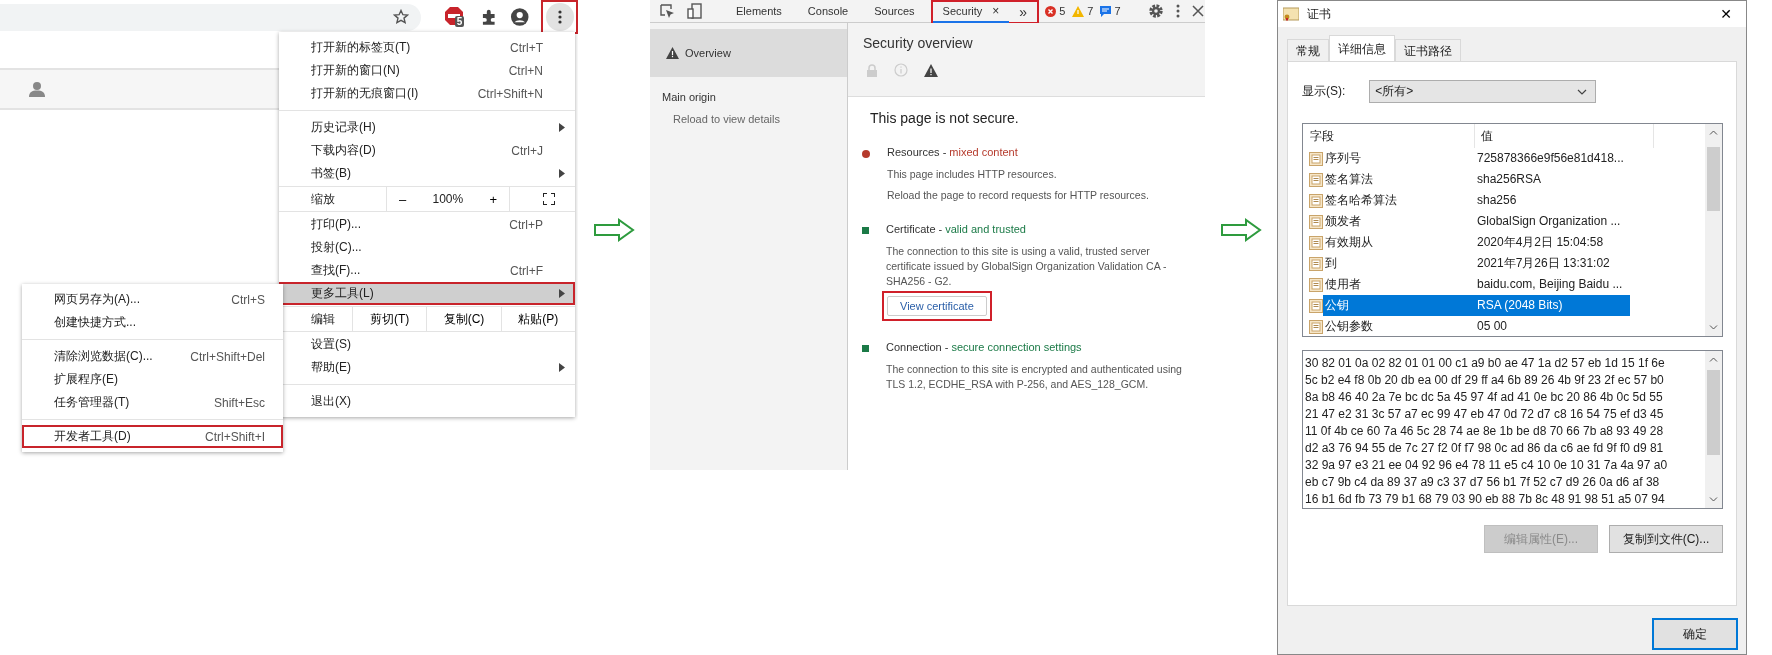  Describe the element at coordinates (985, 229) in the screenshot. I see `status-text: valid and trusted` at that location.